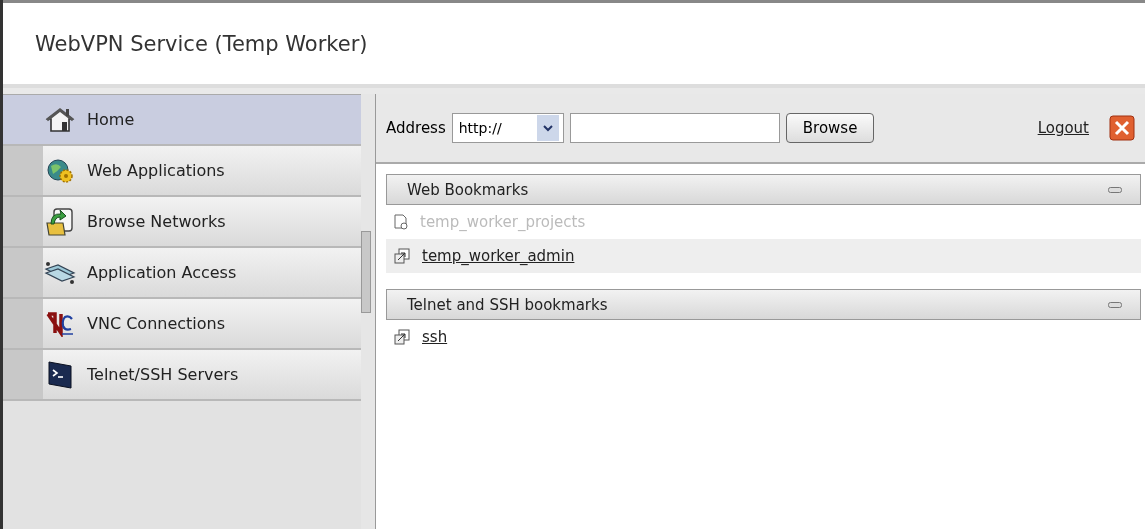 The image size is (1145, 529). What do you see at coordinates (1122, 128) in the screenshot?
I see `close-icon` at bounding box center [1122, 128].